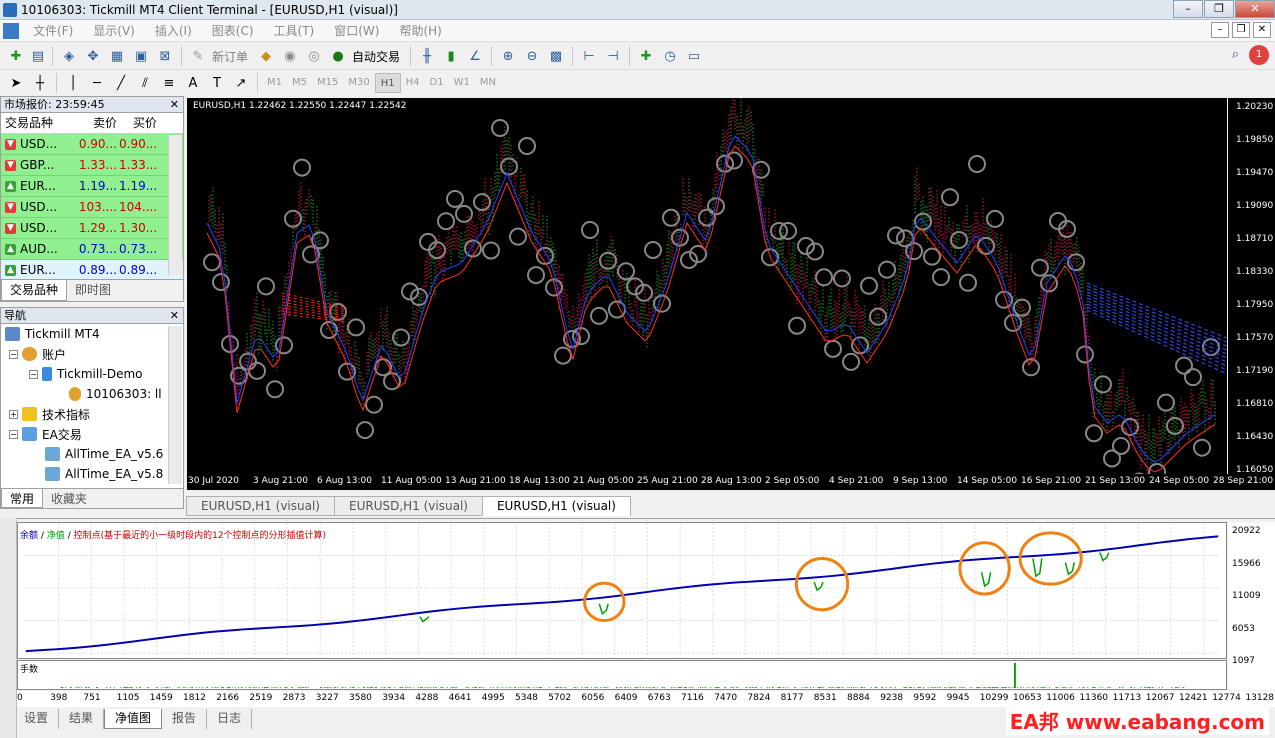  What do you see at coordinates (38, 56) in the screenshot?
I see `profiles-icon: ▤` at bounding box center [38, 56].